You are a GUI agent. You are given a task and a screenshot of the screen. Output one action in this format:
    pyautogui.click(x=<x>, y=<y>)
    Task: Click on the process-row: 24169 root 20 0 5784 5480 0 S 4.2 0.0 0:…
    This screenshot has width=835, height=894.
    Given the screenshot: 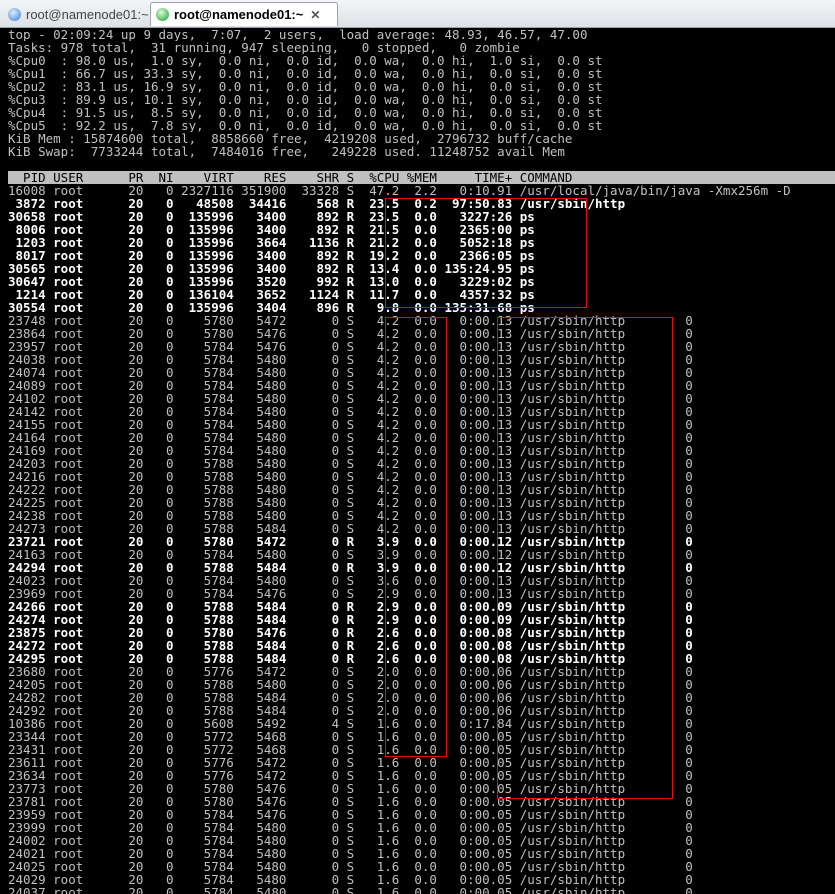 What is the action you would take?
    pyautogui.click(x=350, y=450)
    